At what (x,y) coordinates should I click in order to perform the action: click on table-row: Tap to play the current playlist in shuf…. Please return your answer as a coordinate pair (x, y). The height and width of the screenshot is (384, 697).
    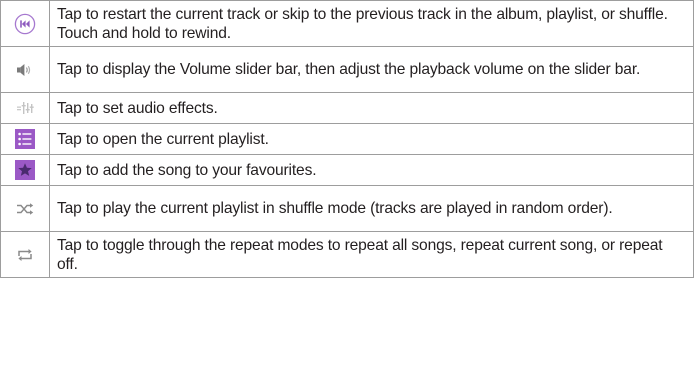
    Looking at the image, I should click on (347, 208).